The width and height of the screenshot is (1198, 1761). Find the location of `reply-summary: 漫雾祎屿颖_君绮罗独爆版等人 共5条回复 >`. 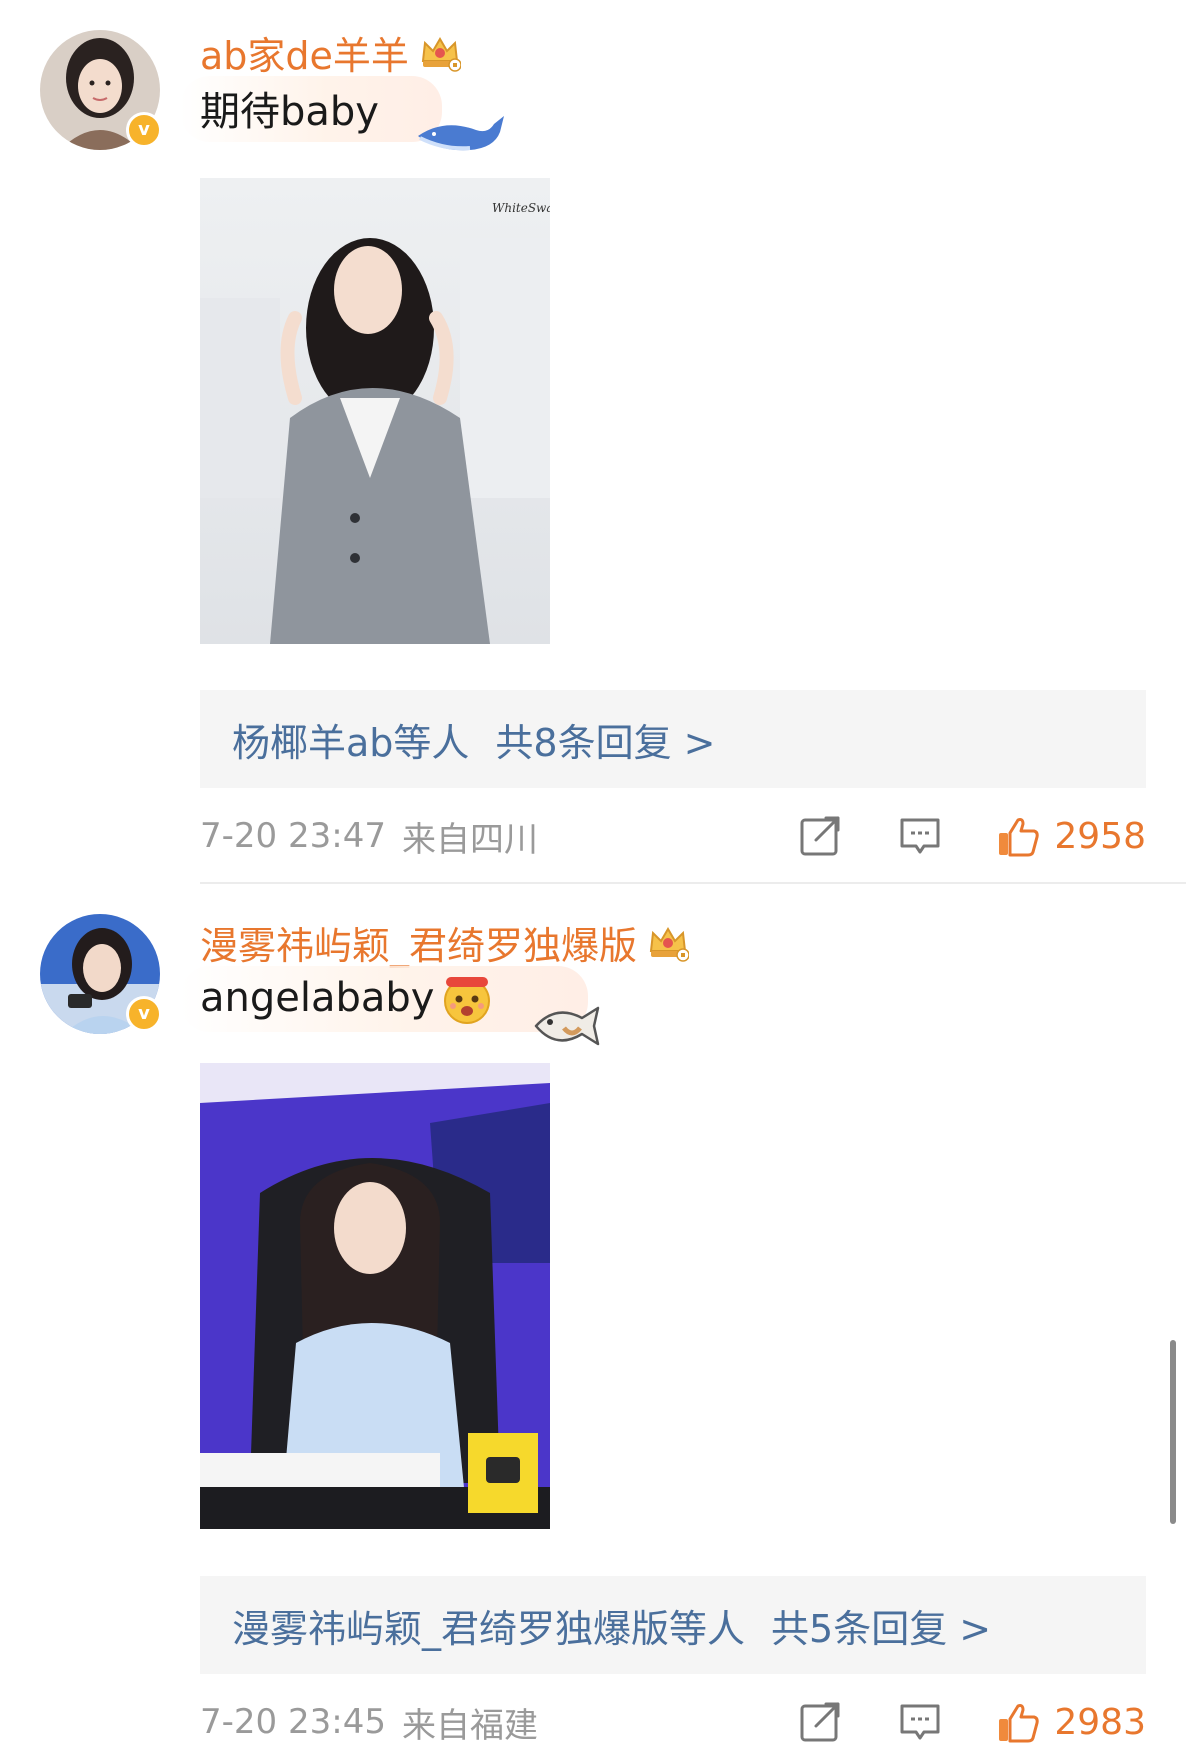

reply-summary: 漫雾祎屿颖_君绮罗独爆版等人 共5条回复 > is located at coordinates (673, 1625).